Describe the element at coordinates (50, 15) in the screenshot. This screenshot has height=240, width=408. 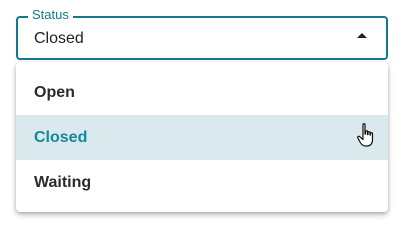
I see `status-field-label: Status` at that location.